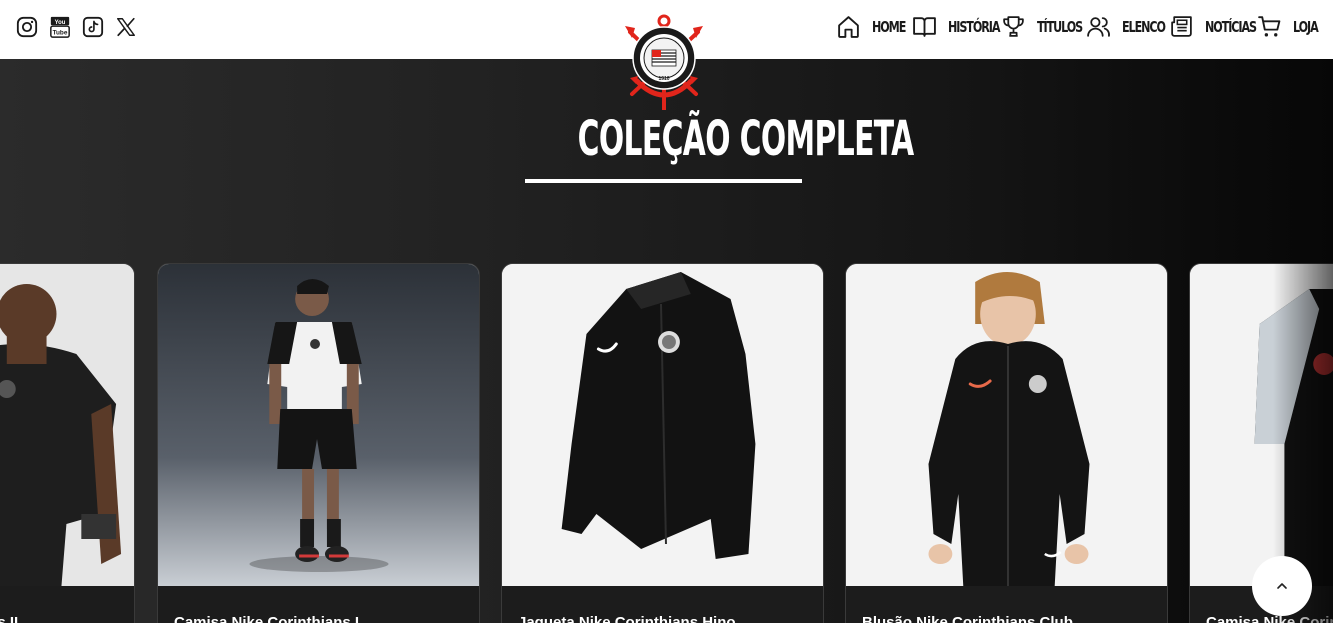  I want to click on home-icon, so click(849, 27).